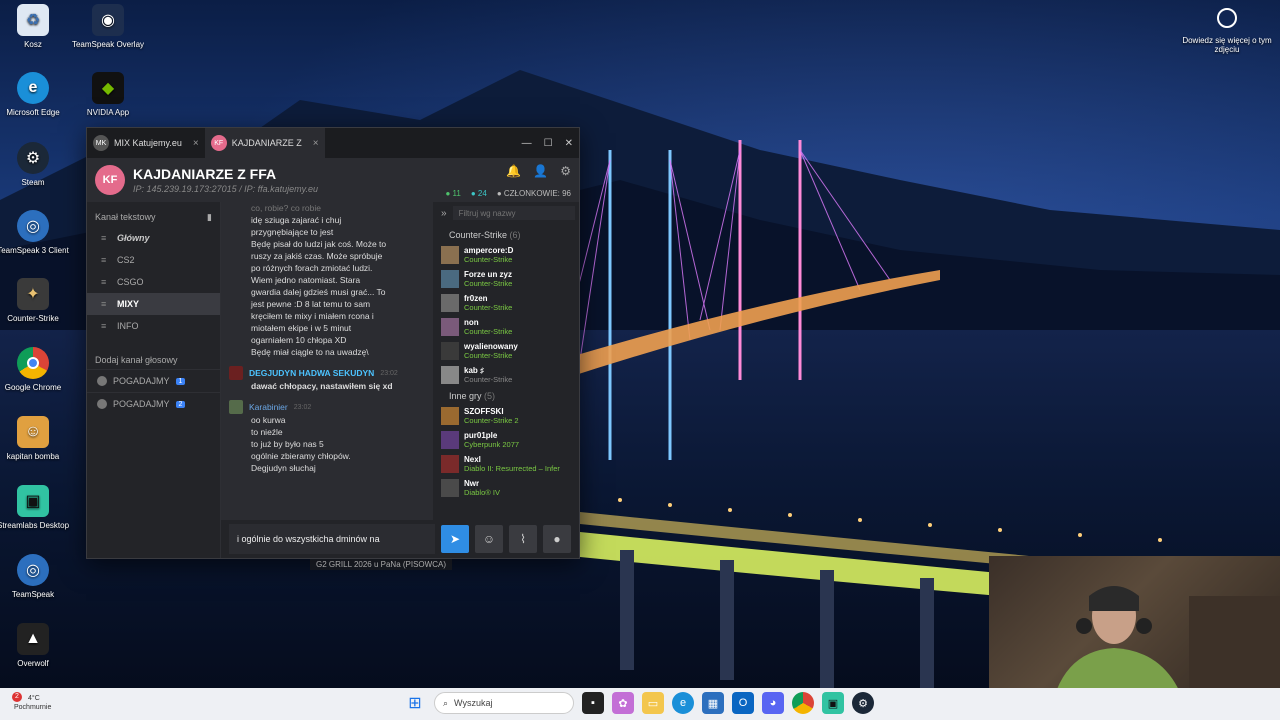 Image resolution: width=1280 pixels, height=720 pixels. What do you see at coordinates (548, 143) in the screenshot?
I see `maximize-icon: ☐` at bounding box center [548, 143].